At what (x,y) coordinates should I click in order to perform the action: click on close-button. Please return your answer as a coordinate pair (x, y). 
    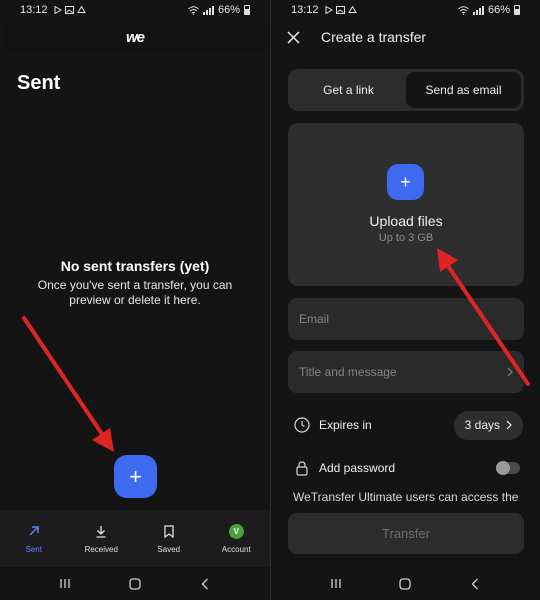
    Looking at the image, I should click on (293, 37).